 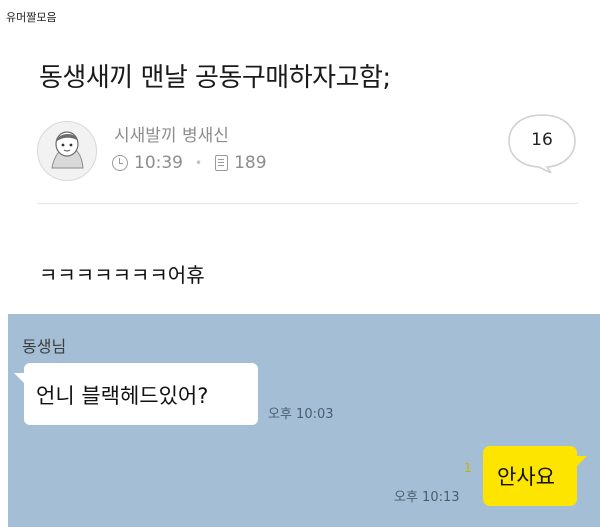 What do you see at coordinates (158, 163) in the screenshot?
I see `post-time: 10:39` at bounding box center [158, 163].